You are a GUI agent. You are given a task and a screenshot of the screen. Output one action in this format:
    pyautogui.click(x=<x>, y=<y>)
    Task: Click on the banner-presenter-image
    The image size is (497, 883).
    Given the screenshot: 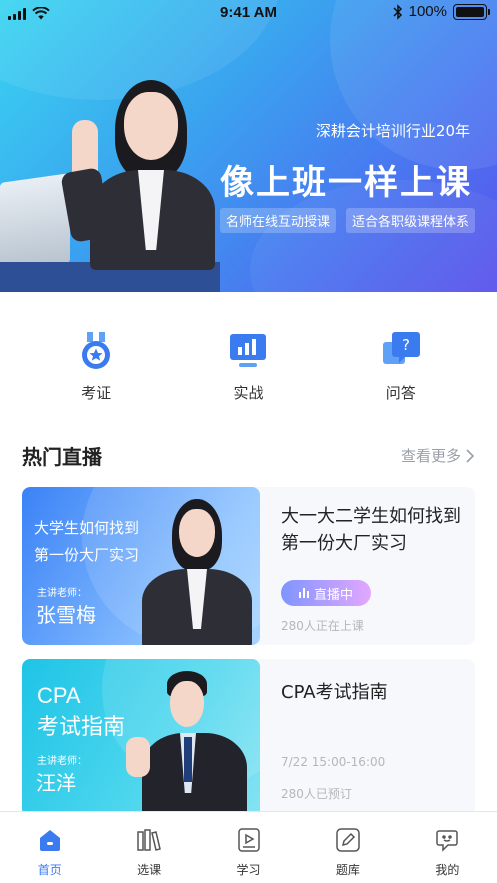 What is the action you would take?
    pyautogui.click(x=145, y=170)
    